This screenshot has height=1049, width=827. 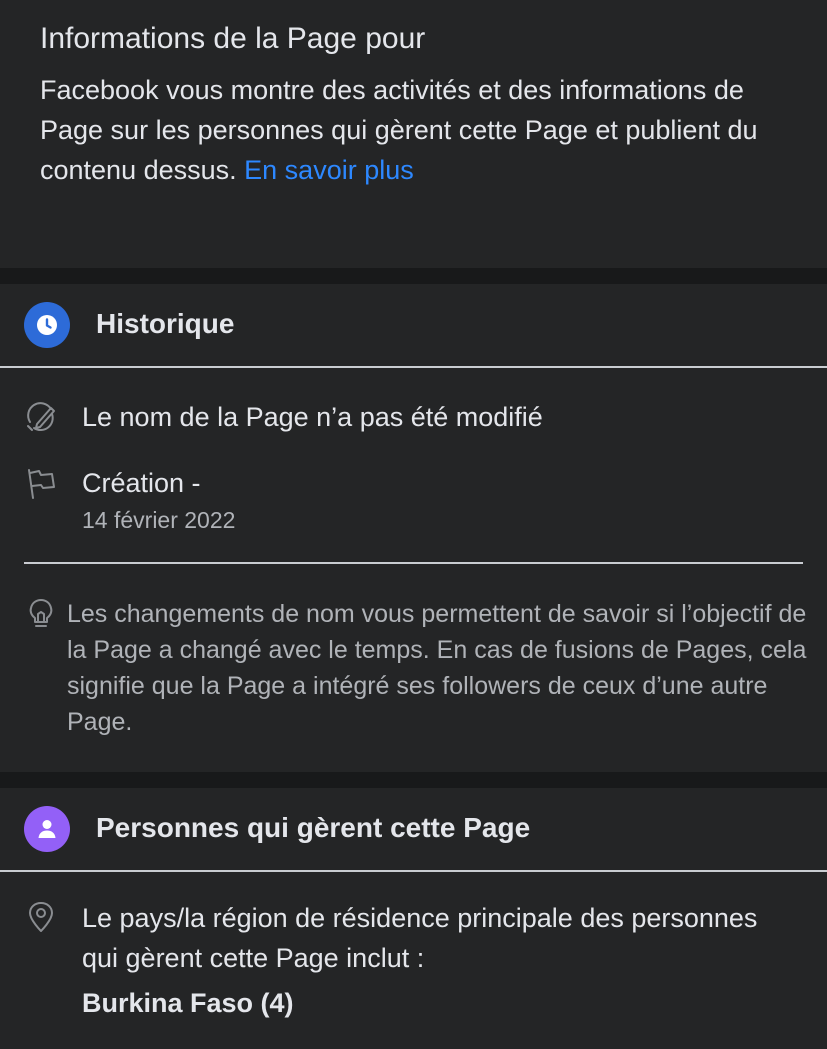 I want to click on edit-pencil-icon, so click(x=41, y=417).